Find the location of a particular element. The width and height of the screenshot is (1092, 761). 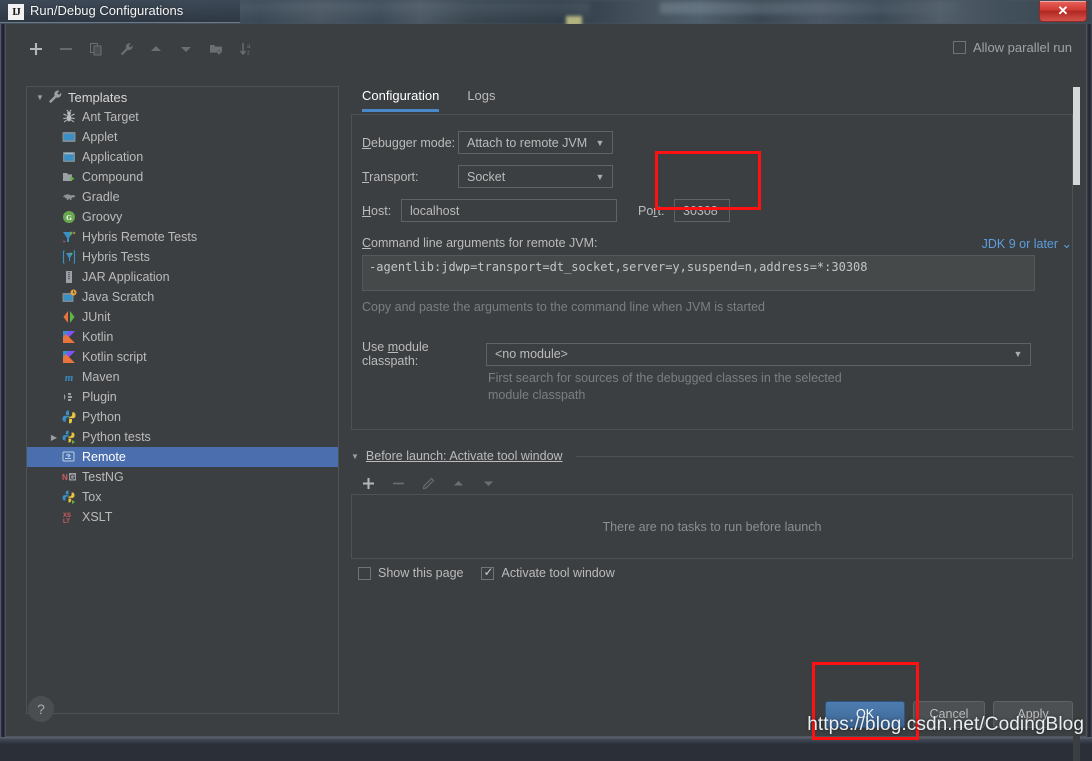

before-launch-title: Before launch: Activate tool window is located at coordinates (464, 456).